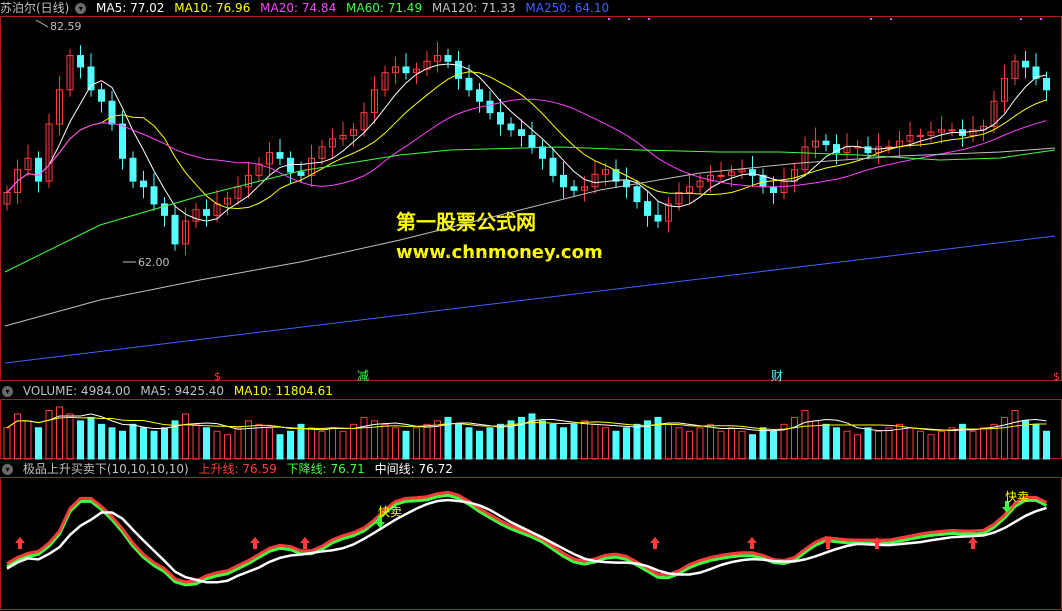  What do you see at coordinates (66, 26) in the screenshot?
I see `high-price-marker: 82.59` at bounding box center [66, 26].